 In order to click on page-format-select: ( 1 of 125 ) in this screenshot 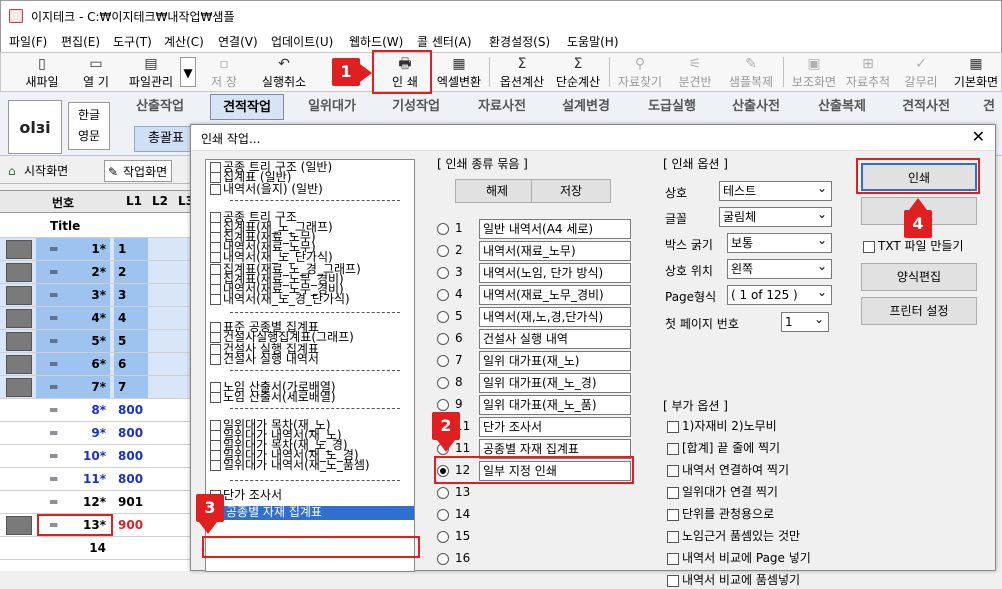, I will do `click(779, 294)`.